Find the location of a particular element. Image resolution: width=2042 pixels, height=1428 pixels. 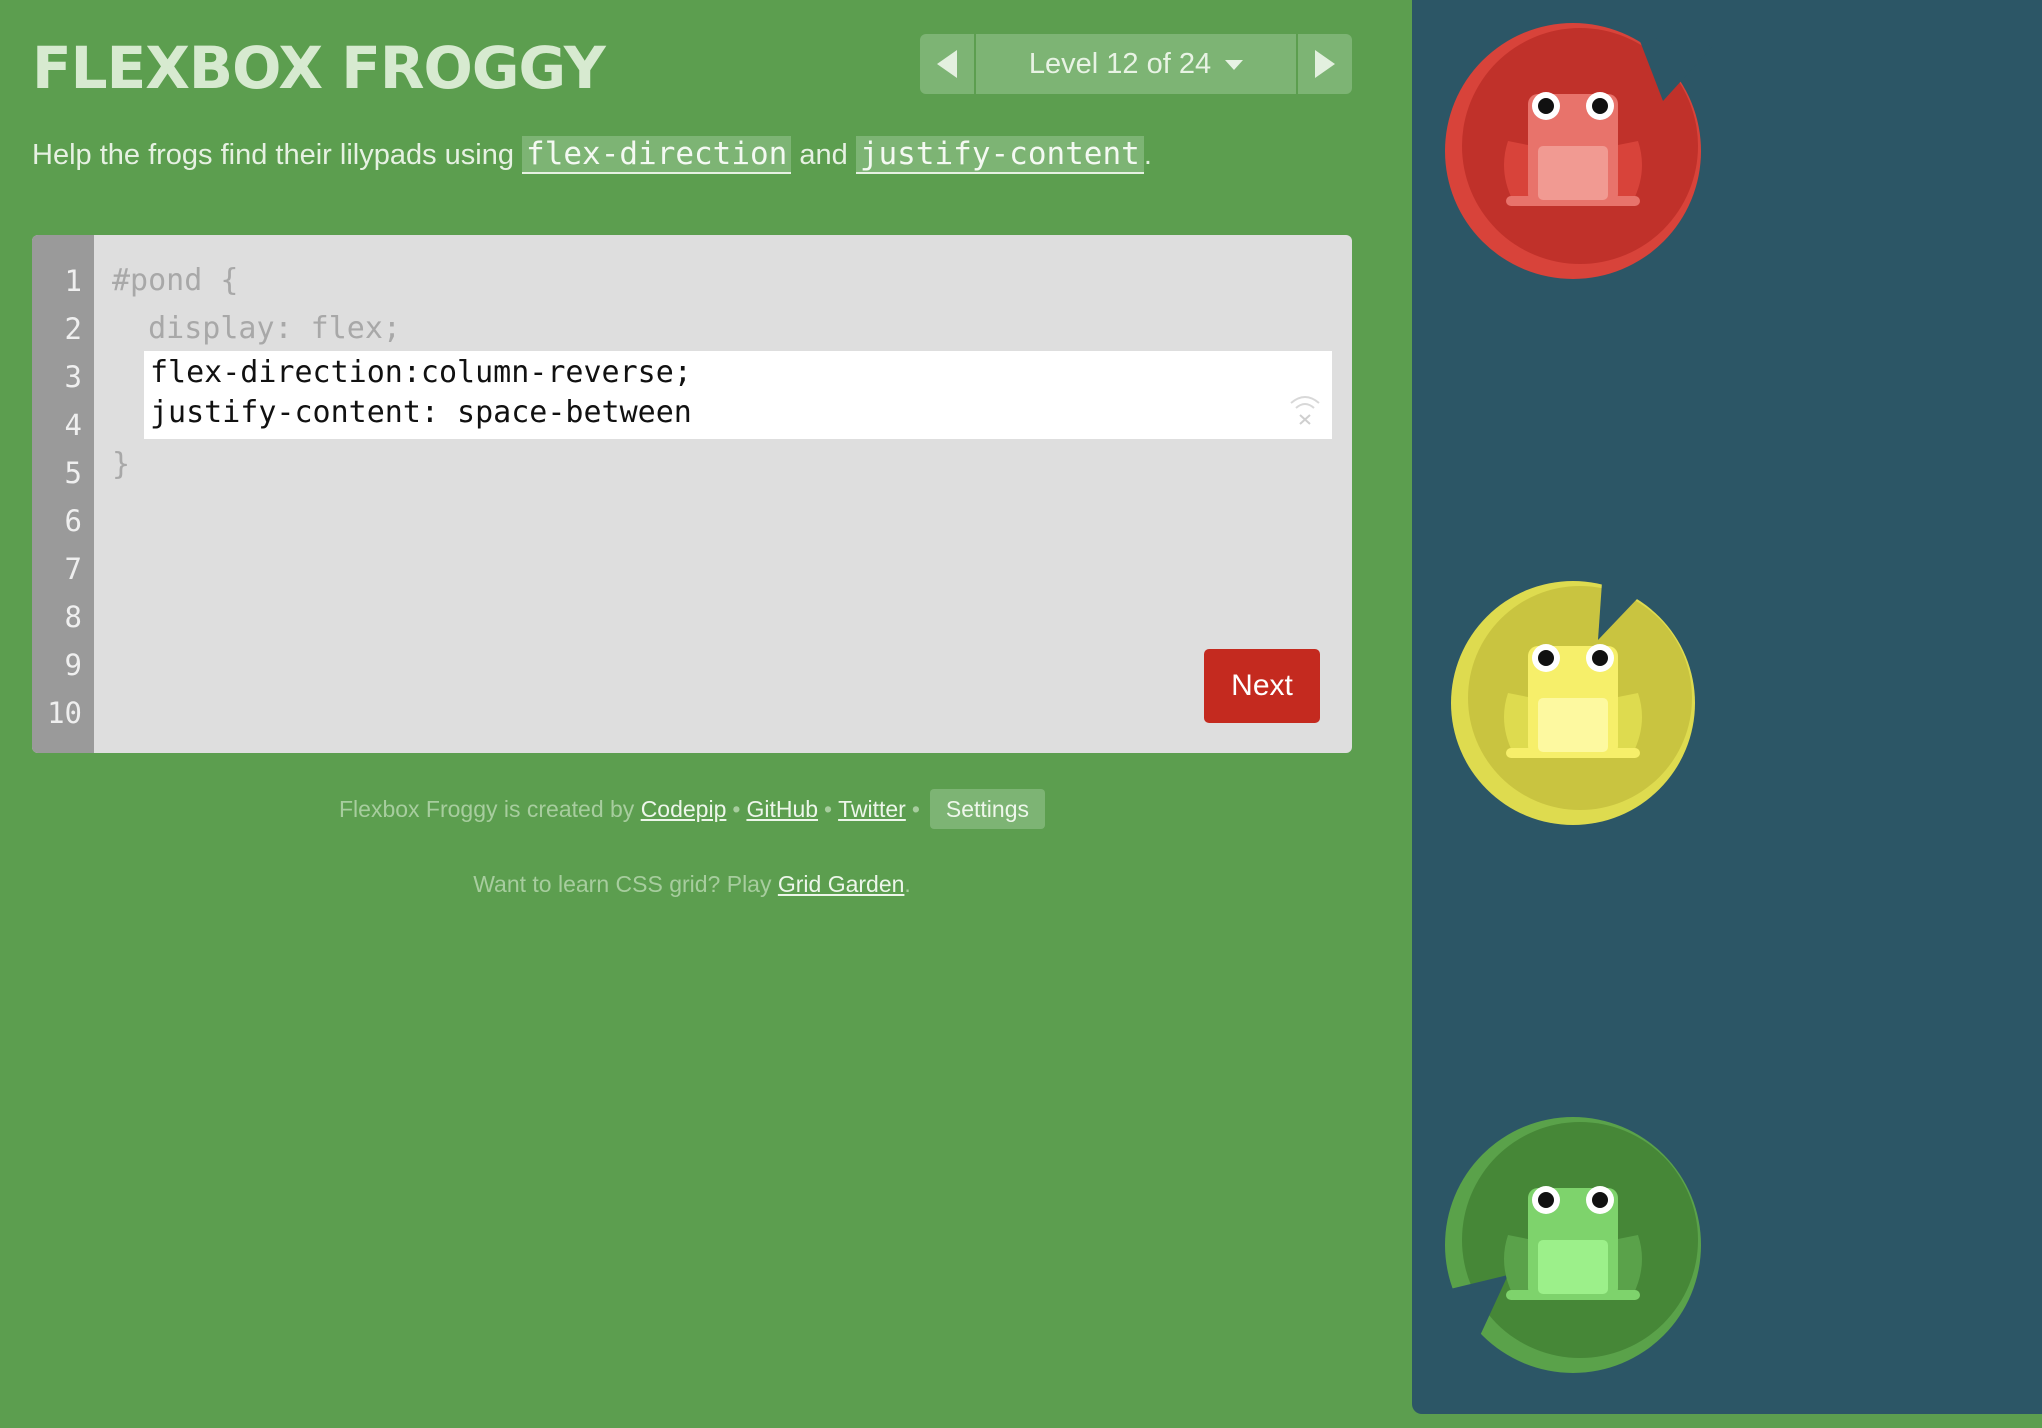

settings-button: Settings is located at coordinates (987, 809).